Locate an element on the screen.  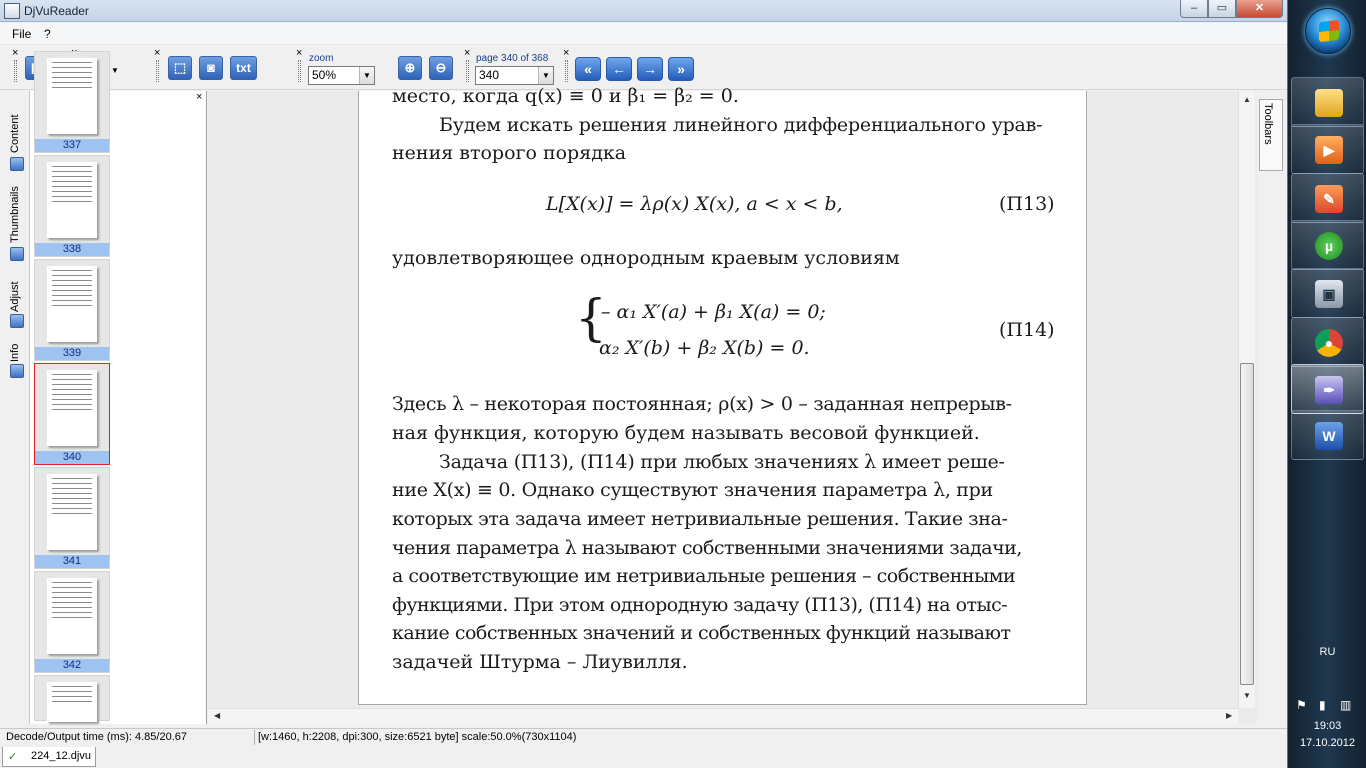
zoom-out-icon: ⊖ is located at coordinates (441, 67).